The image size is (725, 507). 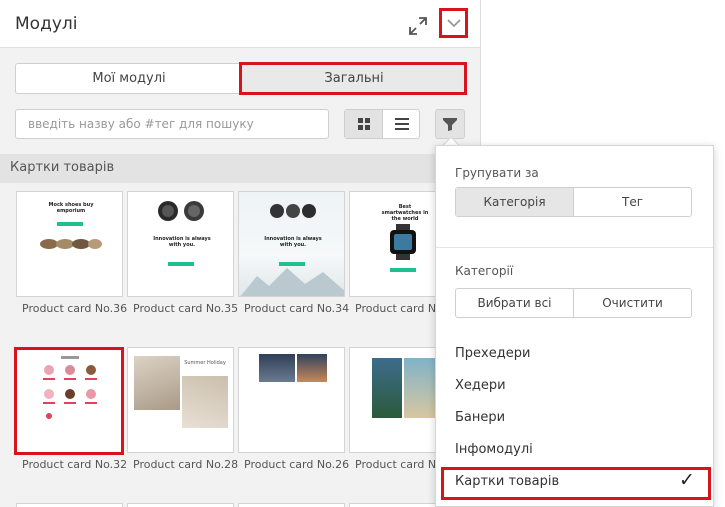 What do you see at coordinates (172, 124) in the screenshot?
I see `search-input` at bounding box center [172, 124].